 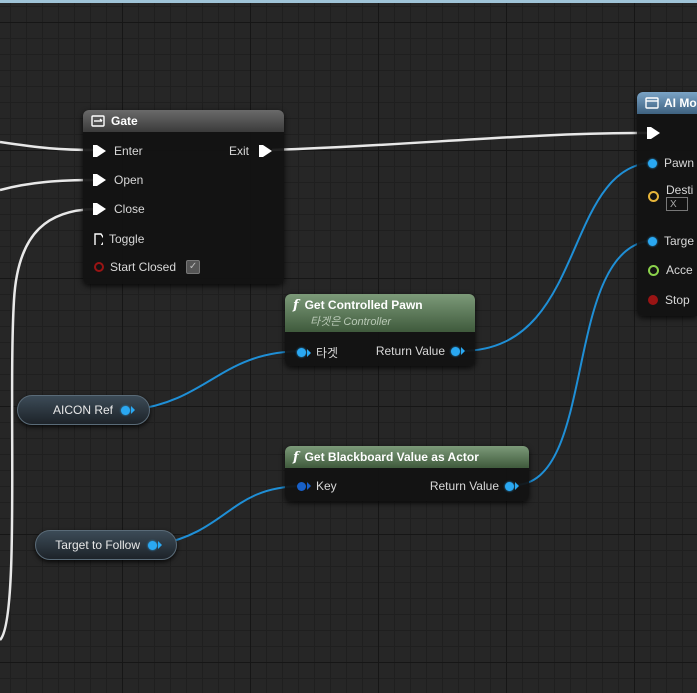 I want to click on get-controlled-pawn-target-label: 타겟, so click(x=327, y=353).